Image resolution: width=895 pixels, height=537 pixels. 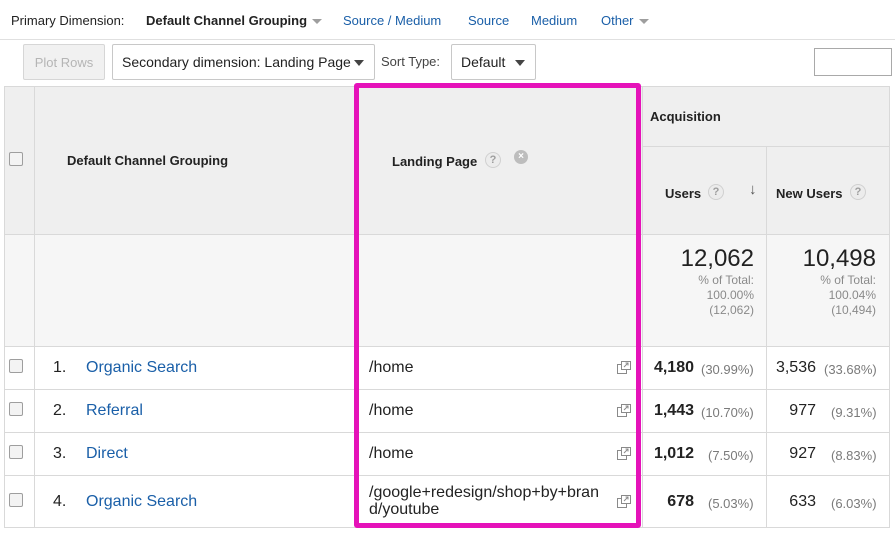 I want to click on row-users-percent: (7.50%), so click(x=731, y=455).